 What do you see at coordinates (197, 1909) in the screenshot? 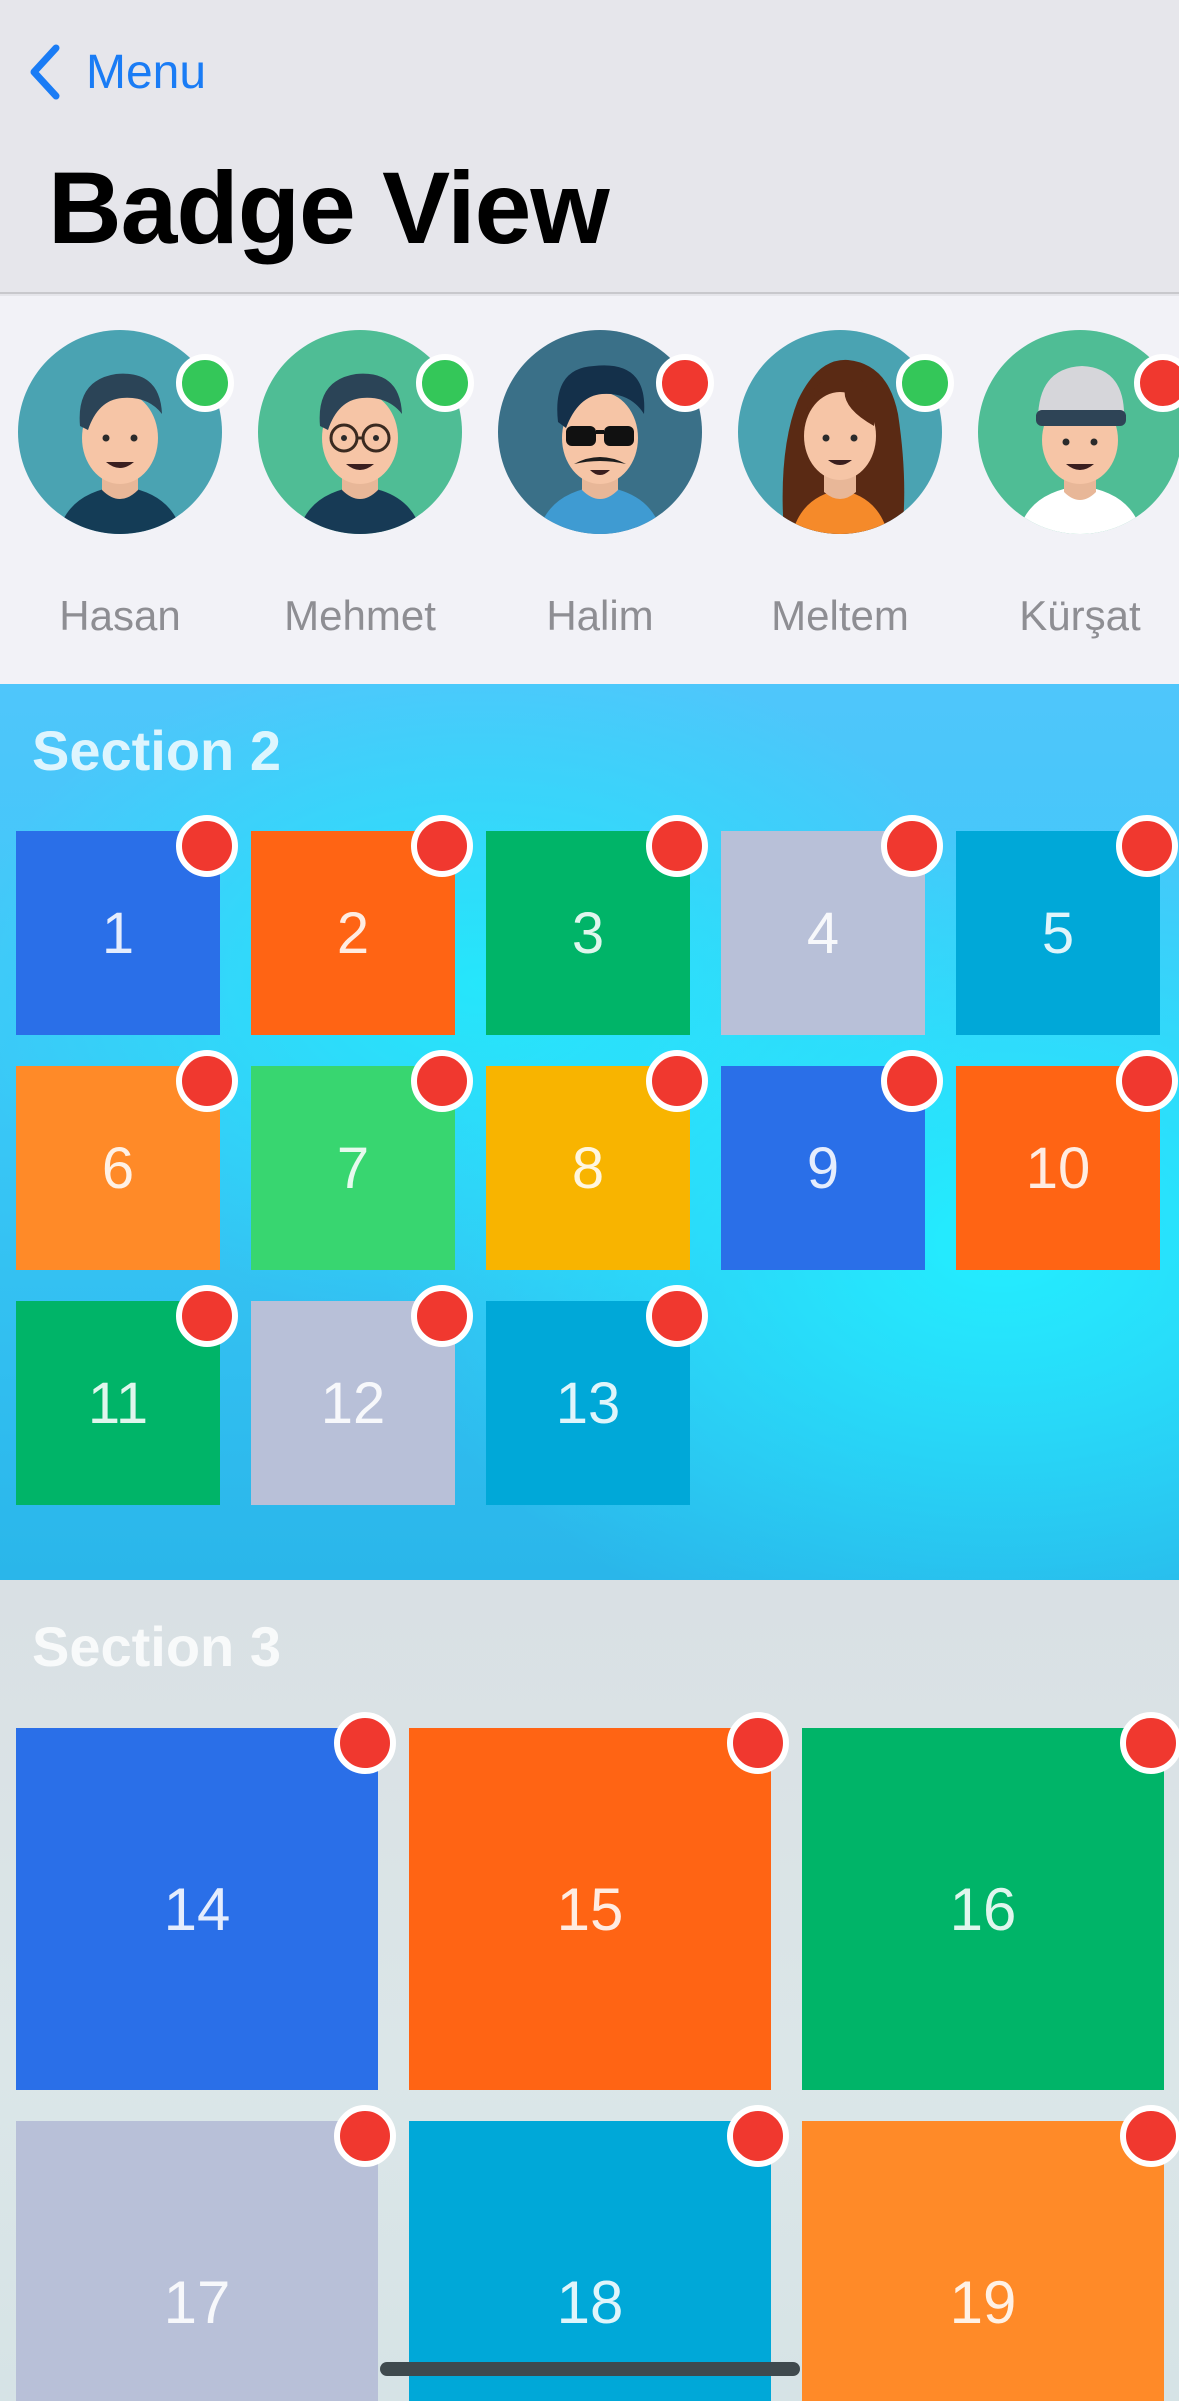
I see `tile-number: 14` at bounding box center [197, 1909].